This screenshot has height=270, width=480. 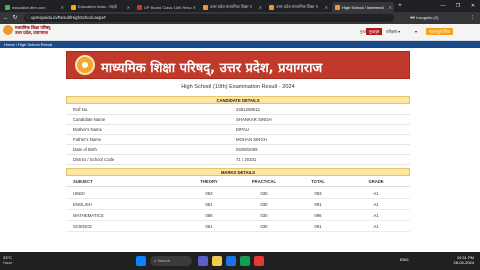 I want to click on weather-widget: 33°C Haze, so click(x=7, y=260).